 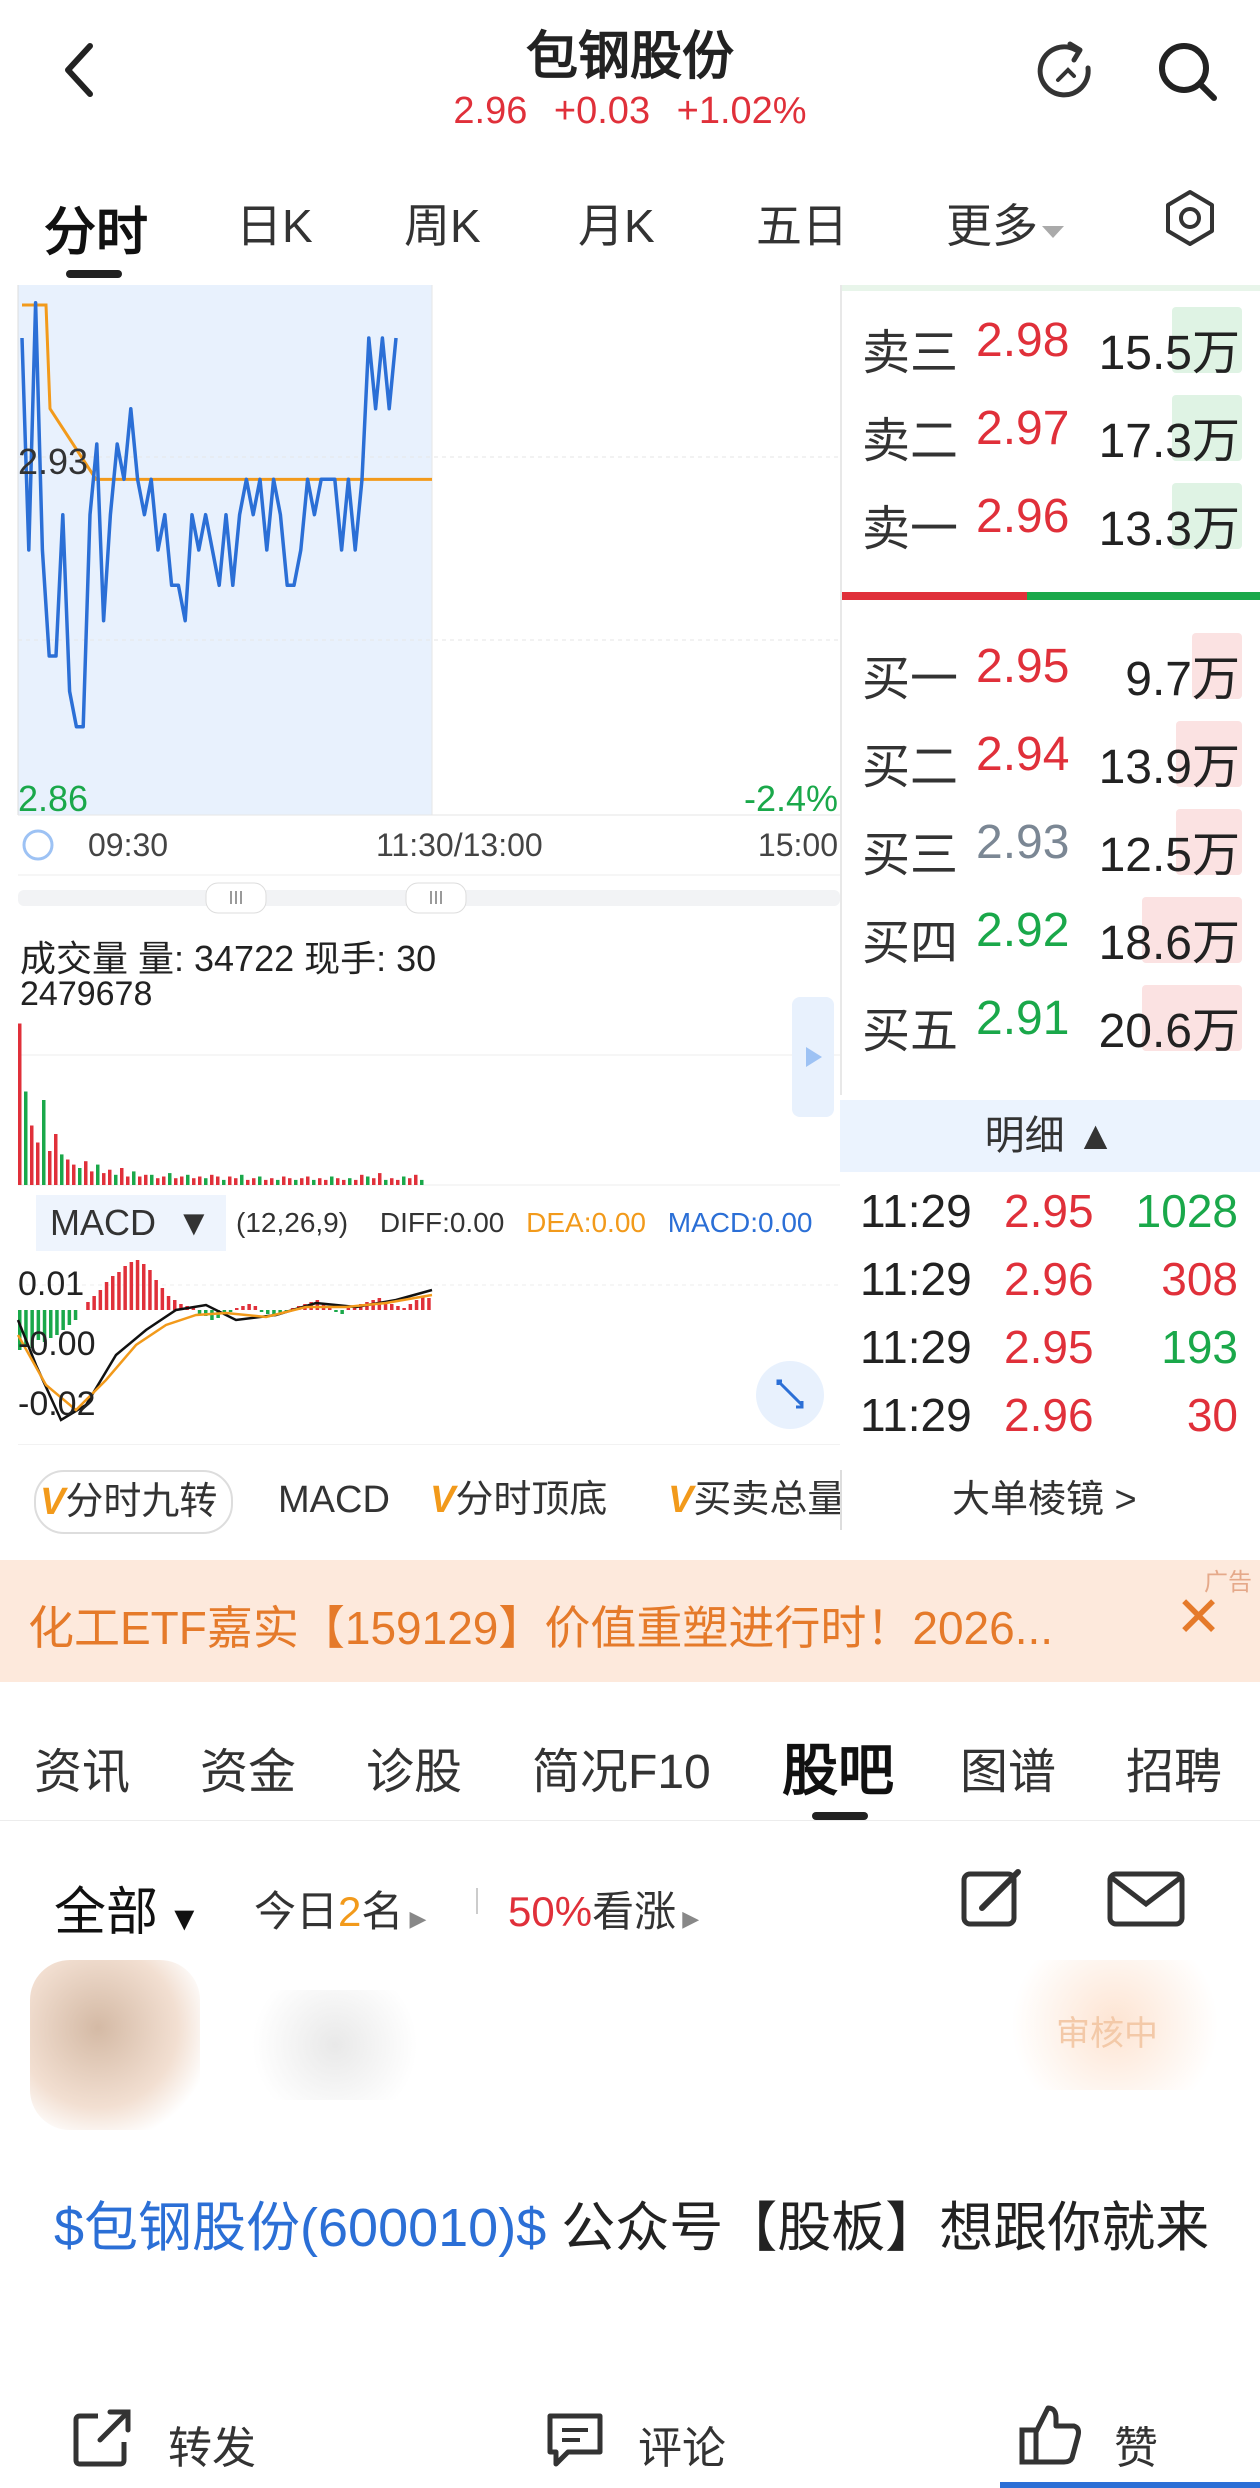 I want to click on post-body: $包钢股份(600010)$ 公众号【股板】想跟你就来, so click(x=634, y=2228).